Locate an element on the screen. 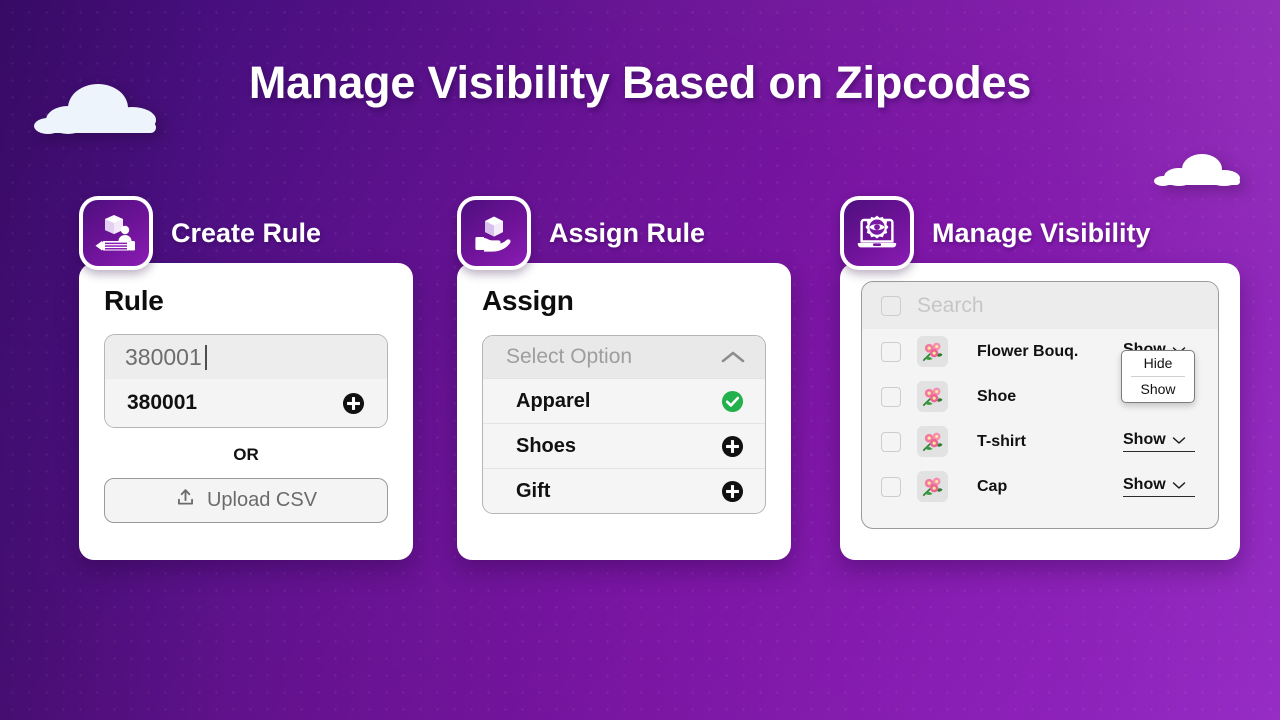 This screenshot has height=720, width=1280. product-name: Shoe is located at coordinates (997, 396).